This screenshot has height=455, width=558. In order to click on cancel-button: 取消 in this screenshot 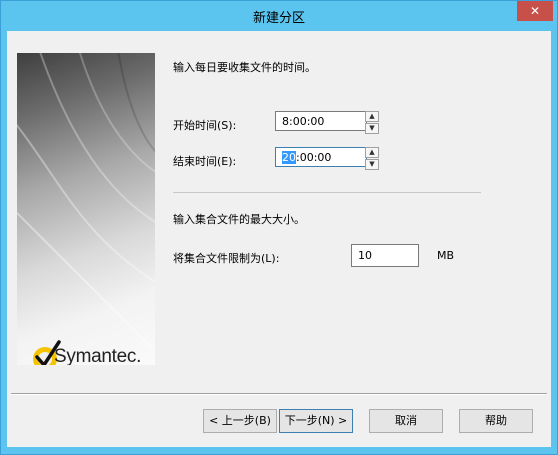, I will do `click(406, 421)`.